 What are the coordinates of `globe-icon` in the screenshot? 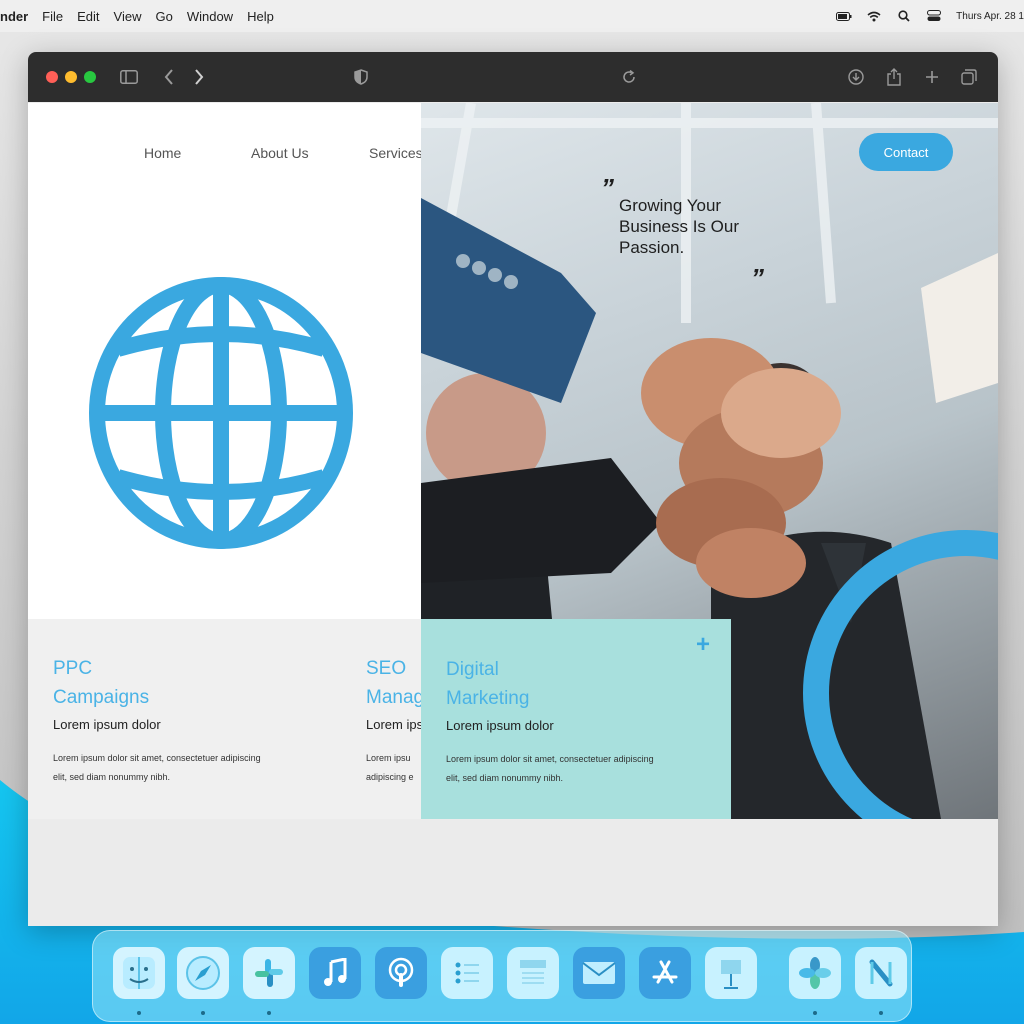 It's located at (221, 413).